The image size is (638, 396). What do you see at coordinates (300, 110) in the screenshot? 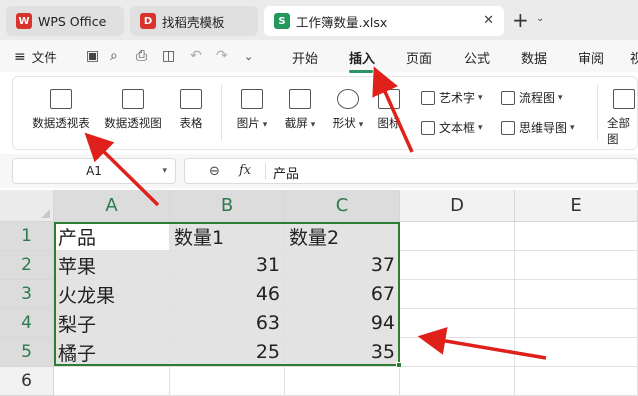
I see `screenshot-button: 截屏 ▾` at bounding box center [300, 110].